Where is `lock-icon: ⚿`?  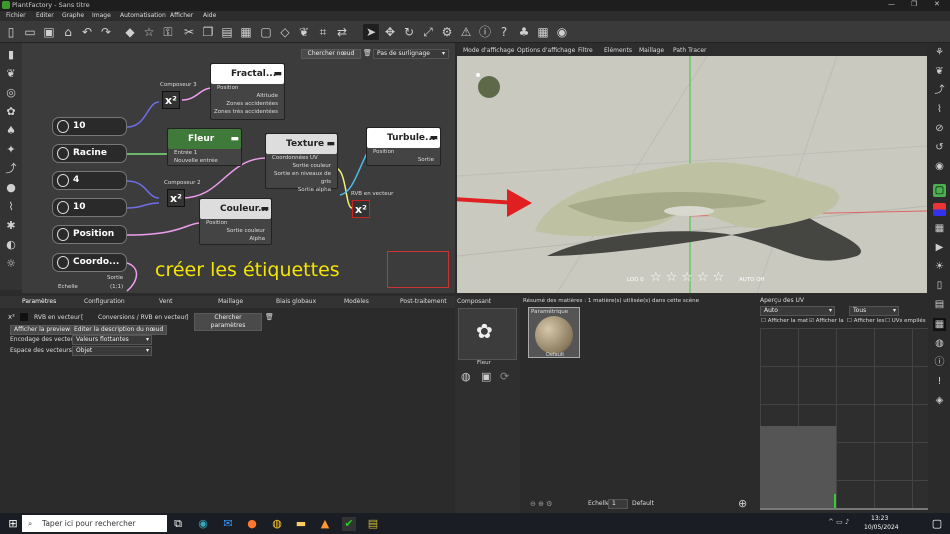 lock-icon: ⚿ is located at coordinates (168, 32).